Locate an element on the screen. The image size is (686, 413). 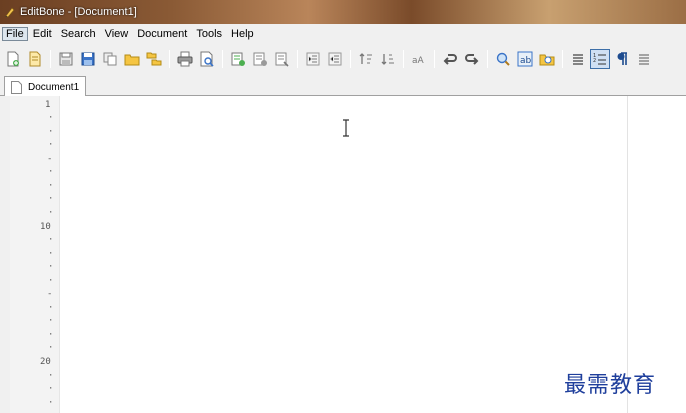
bookmark-margin is located at coordinates (5, 254).